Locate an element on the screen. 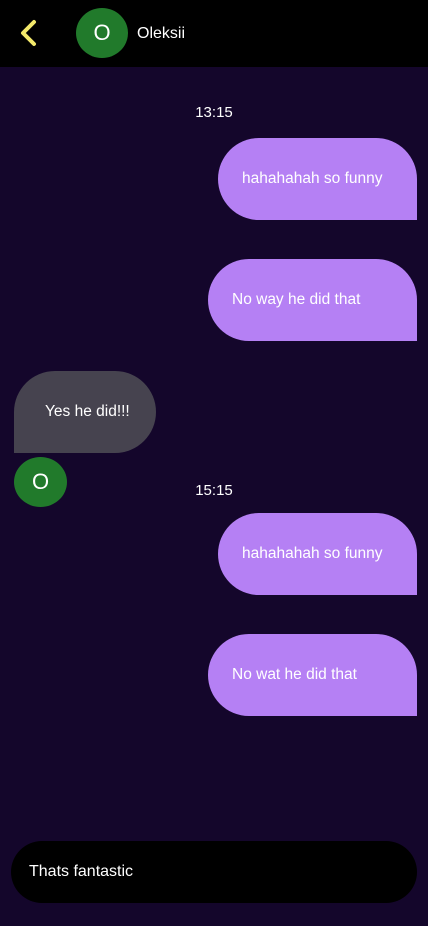  incoming-message: Yes he did!!! is located at coordinates (85, 412).